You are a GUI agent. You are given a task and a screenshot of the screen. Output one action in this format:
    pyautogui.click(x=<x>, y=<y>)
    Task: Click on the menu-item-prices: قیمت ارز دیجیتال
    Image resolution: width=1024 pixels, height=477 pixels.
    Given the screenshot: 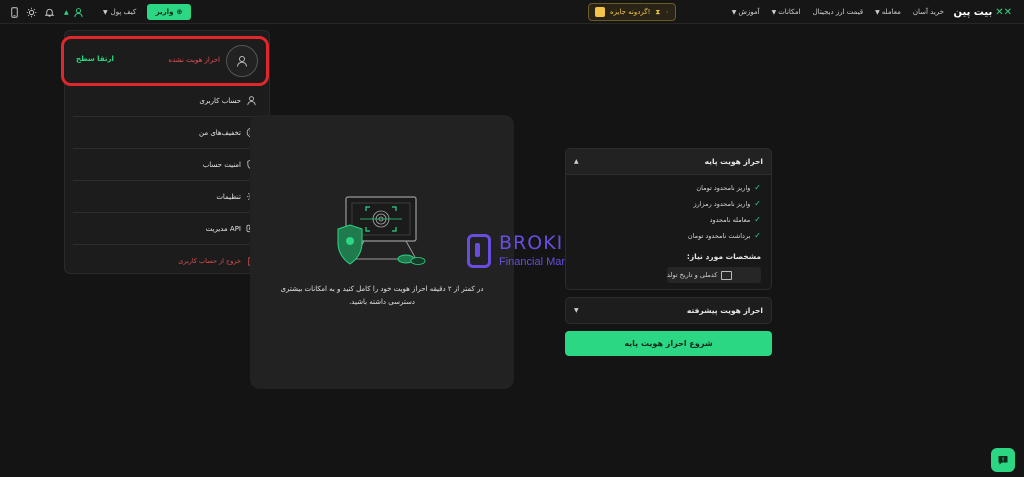 What is the action you would take?
    pyautogui.click(x=838, y=12)
    